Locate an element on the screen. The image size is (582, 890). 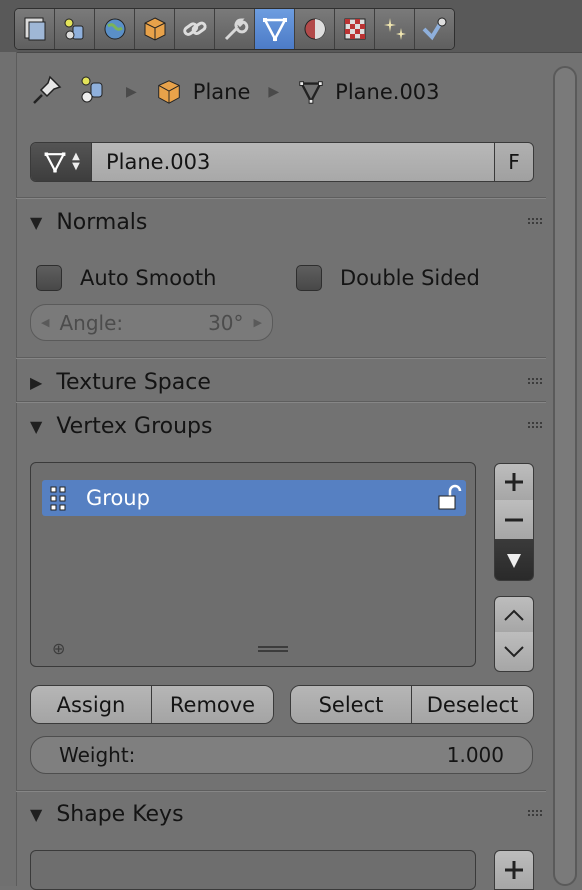
tab-modifiers is located at coordinates (235, 29).